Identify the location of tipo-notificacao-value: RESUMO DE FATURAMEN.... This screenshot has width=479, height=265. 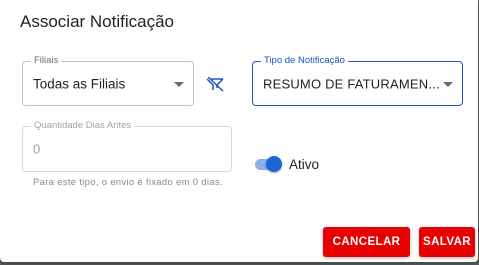
(351, 83).